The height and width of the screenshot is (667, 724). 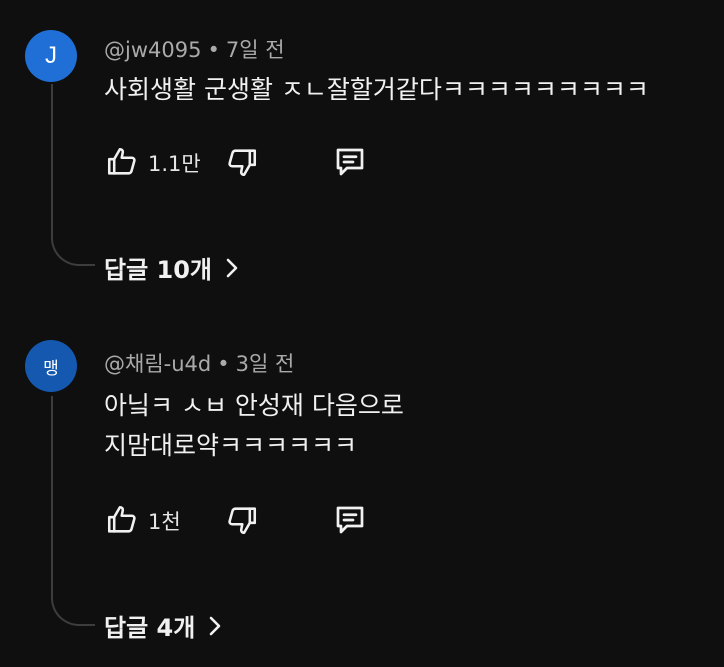 I want to click on comment-meta: @채림-u4d • 3일 전, so click(x=199, y=363).